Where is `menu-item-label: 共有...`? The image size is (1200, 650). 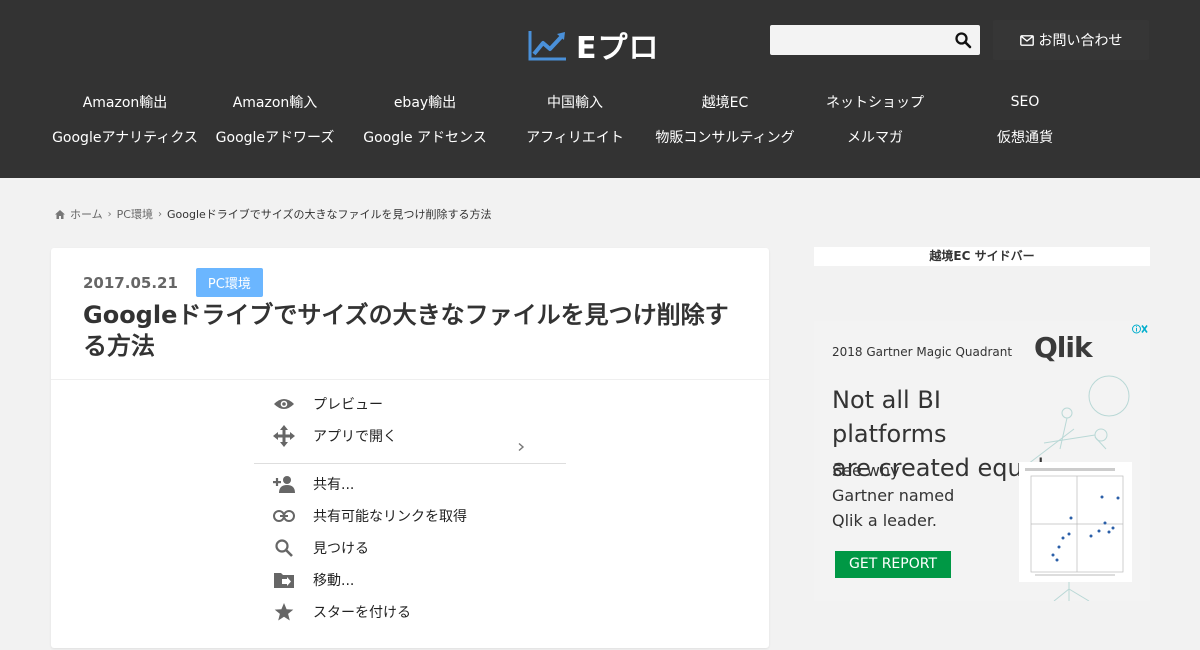
menu-item-label: 共有... is located at coordinates (334, 485).